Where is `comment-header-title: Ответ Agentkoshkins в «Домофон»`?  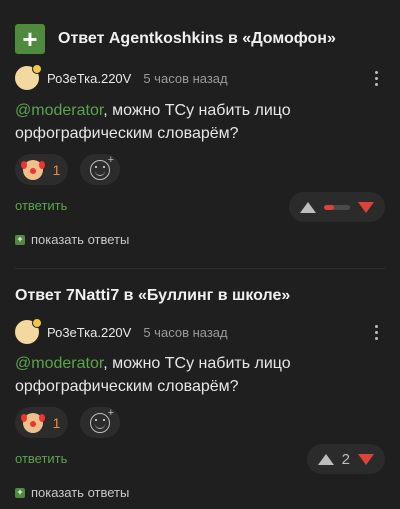 comment-header-title: Ответ Agentkoshkins в «Домофон» is located at coordinates (197, 39).